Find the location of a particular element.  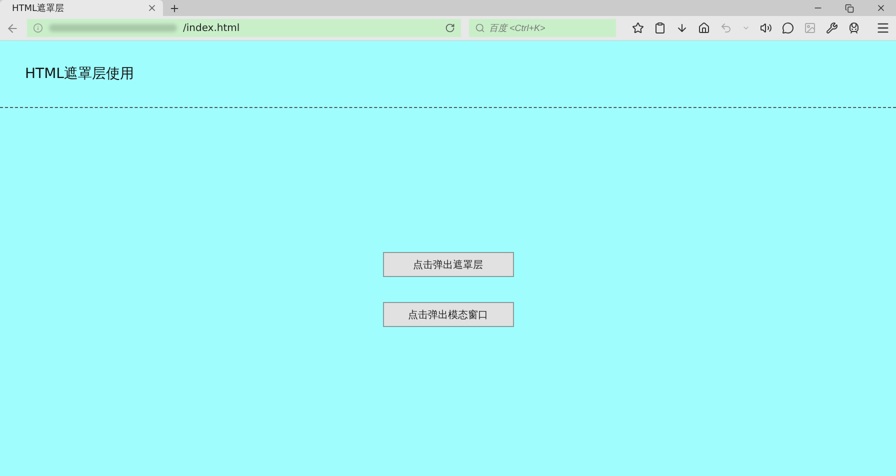

restore-icon is located at coordinates (849, 8).